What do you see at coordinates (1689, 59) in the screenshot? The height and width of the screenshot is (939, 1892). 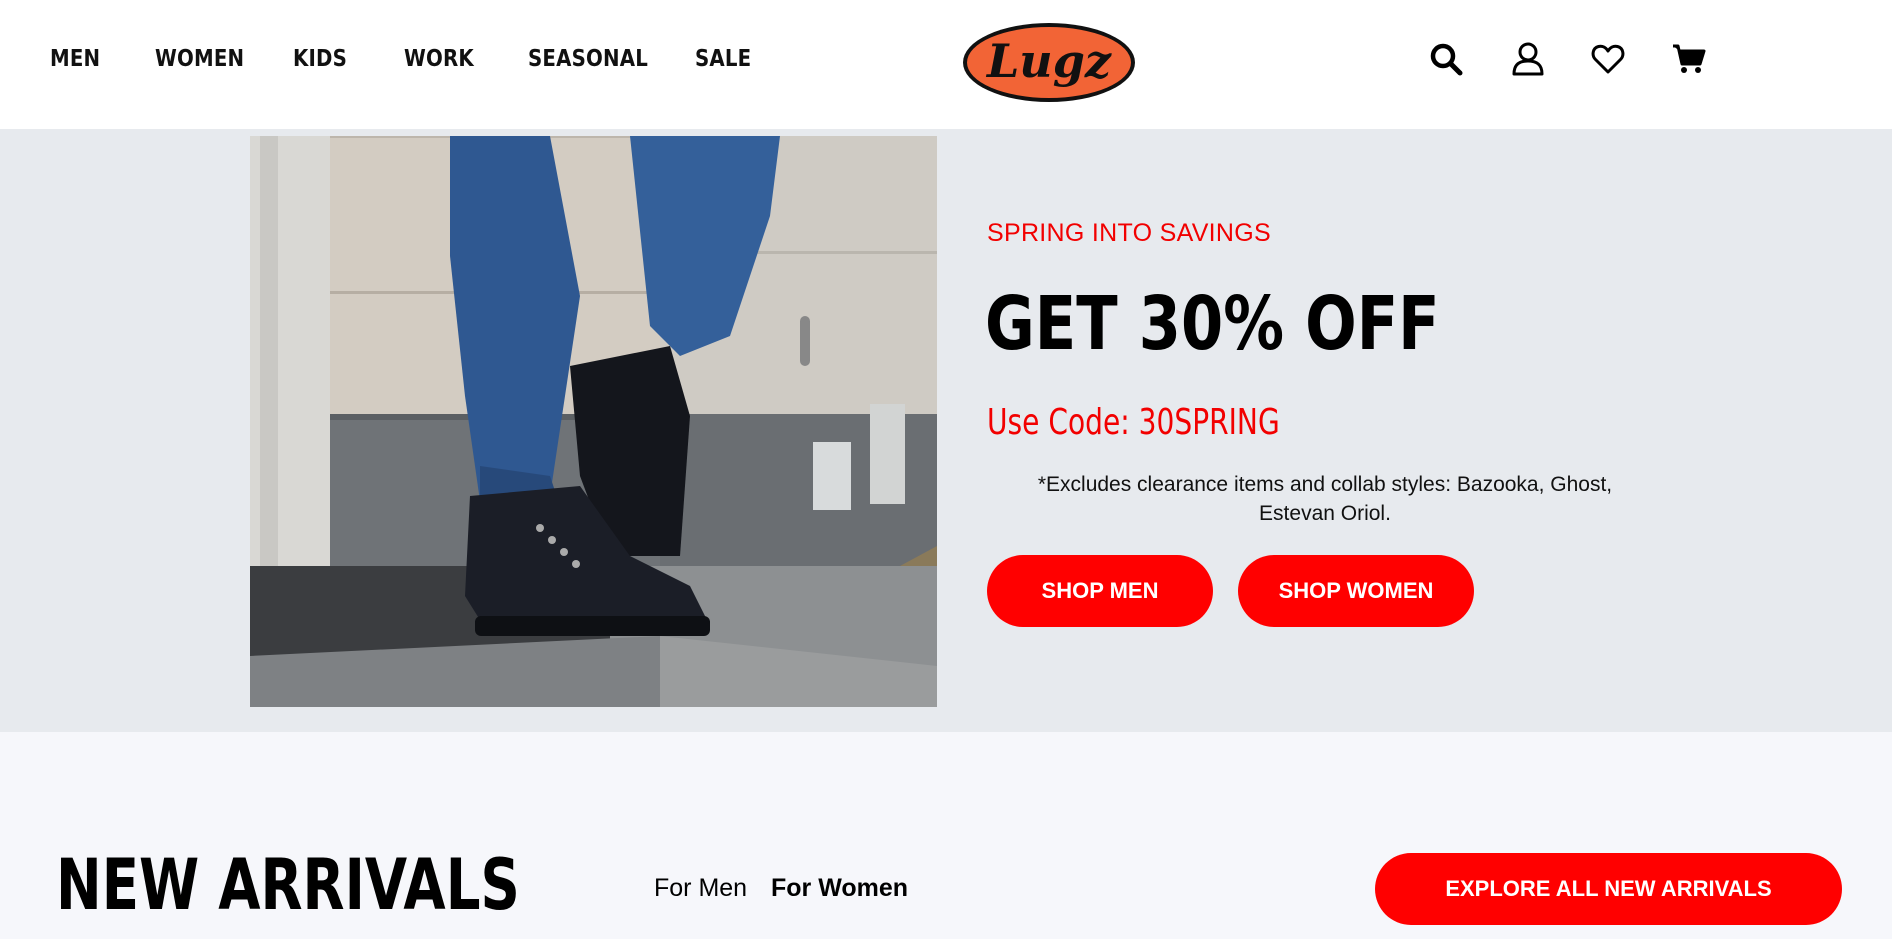 I see `cart-icon` at bounding box center [1689, 59].